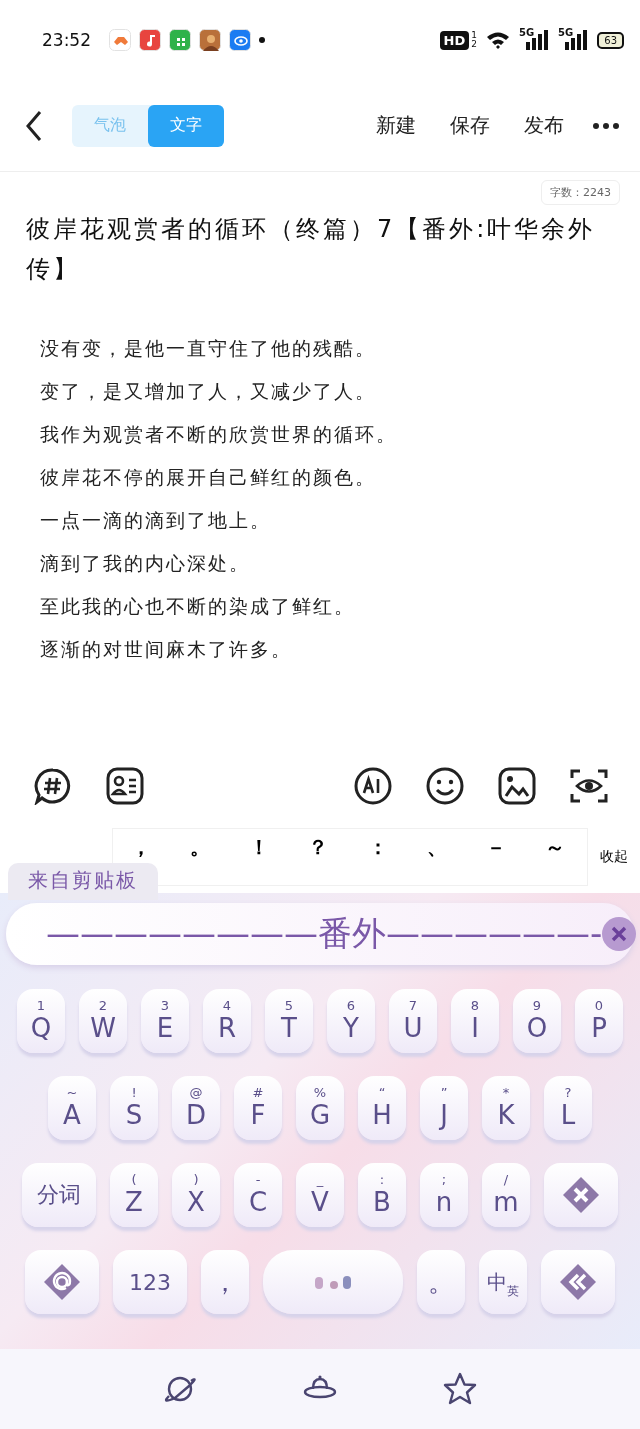  What do you see at coordinates (373, 786) in the screenshot?
I see `ai-circle-icon` at bounding box center [373, 786].